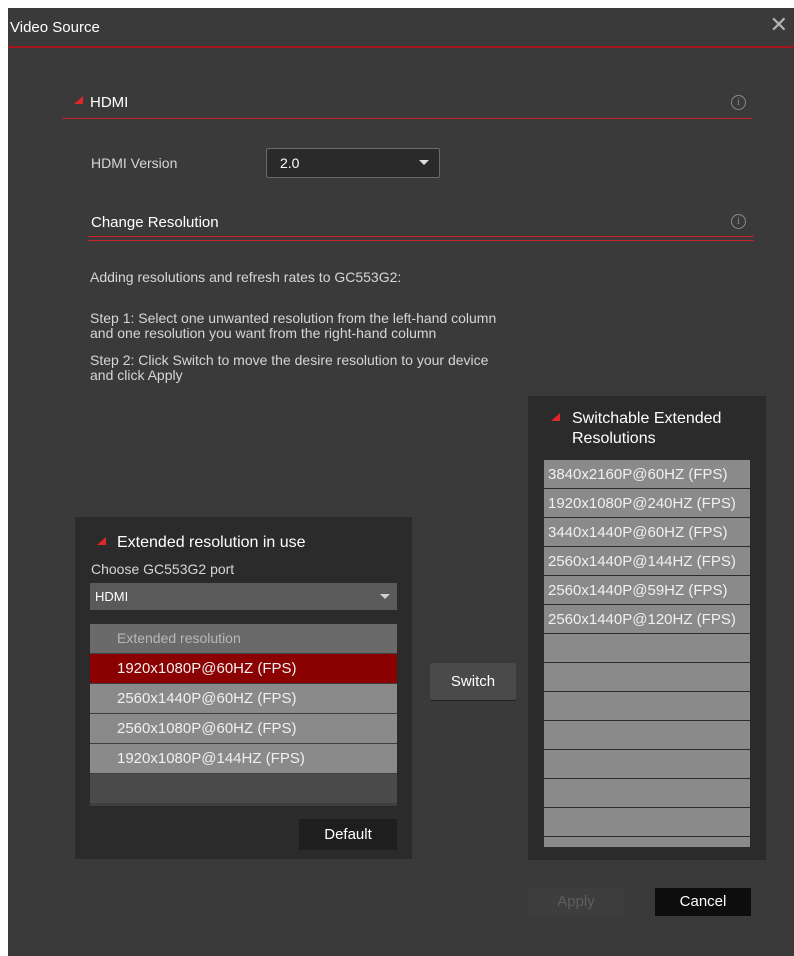  I want to click on port-value: HDMI, so click(112, 596).